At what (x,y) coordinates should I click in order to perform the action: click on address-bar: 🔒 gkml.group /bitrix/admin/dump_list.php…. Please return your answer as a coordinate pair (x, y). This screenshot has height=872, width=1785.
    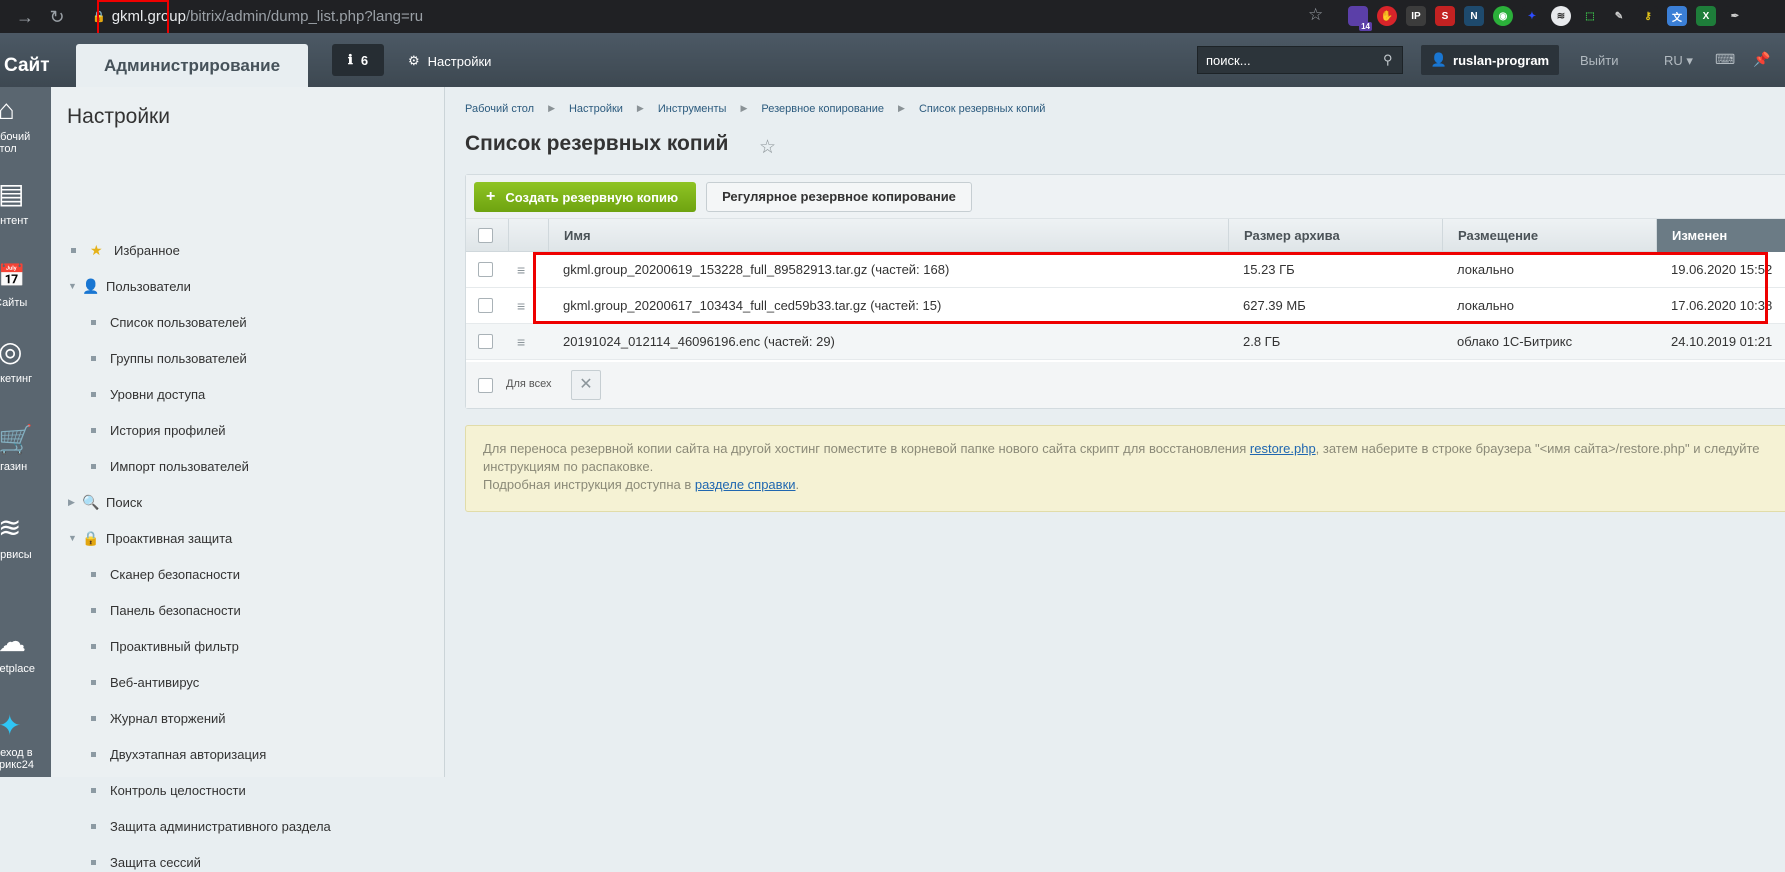
    Looking at the image, I should click on (698, 16).